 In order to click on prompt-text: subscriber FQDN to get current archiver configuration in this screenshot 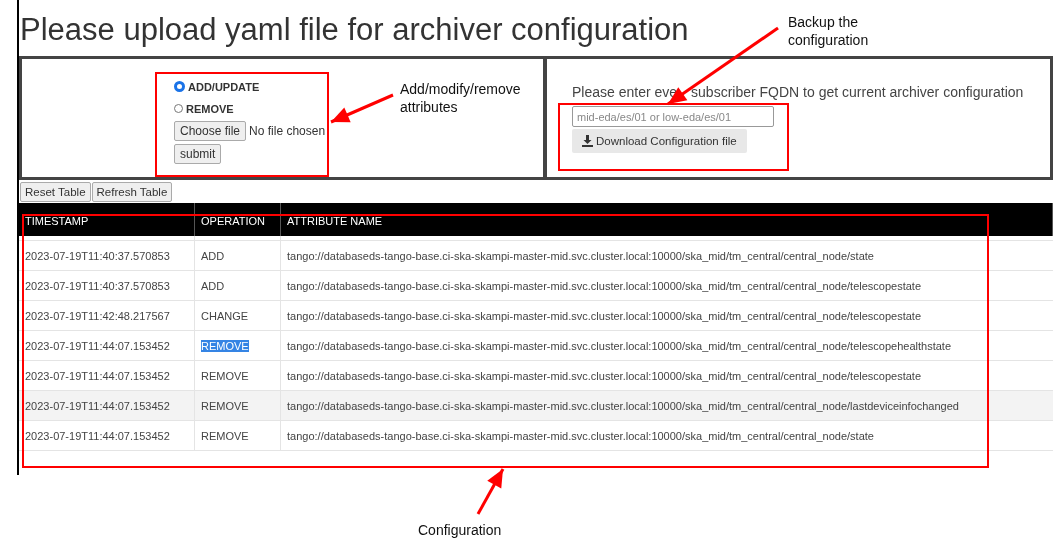, I will do `click(857, 92)`.